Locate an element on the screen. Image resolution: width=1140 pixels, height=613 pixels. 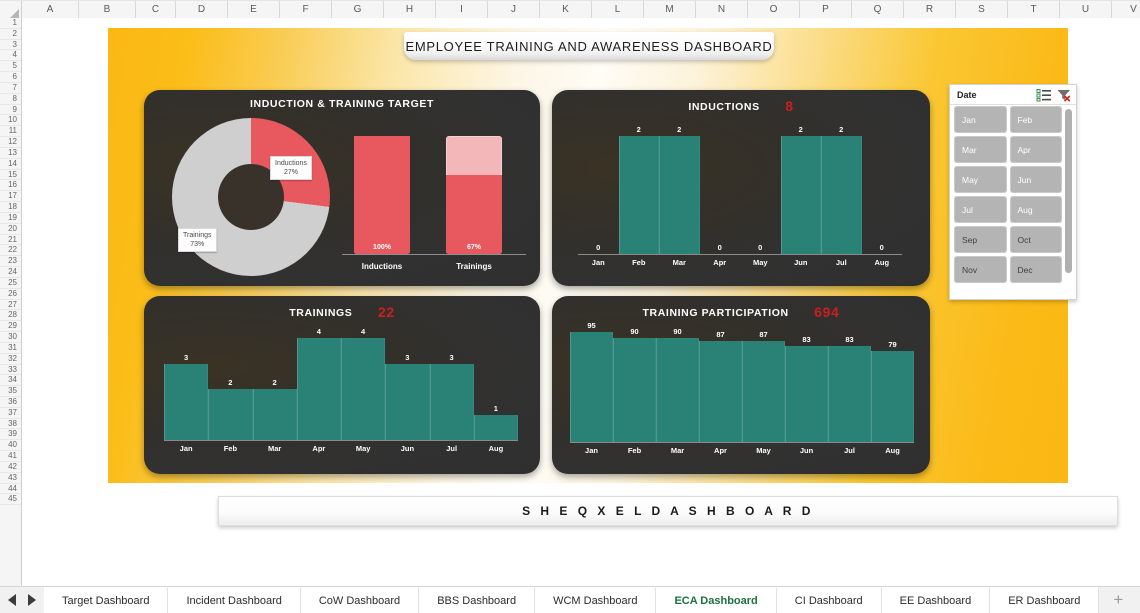
column-header-v: V is located at coordinates (1126, 10).